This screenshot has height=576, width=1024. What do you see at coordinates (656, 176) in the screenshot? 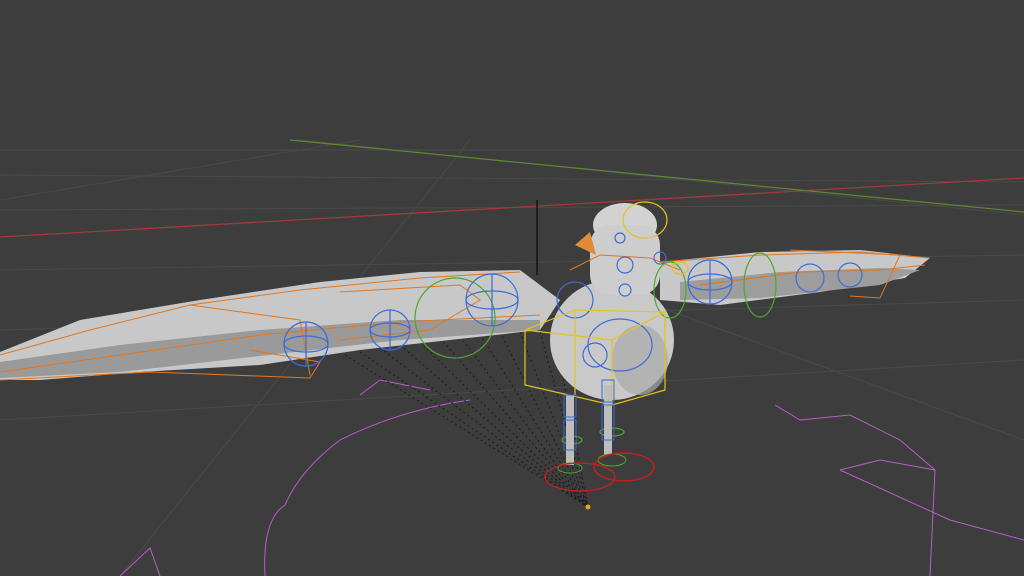
I see `y-axis-line` at bounding box center [656, 176].